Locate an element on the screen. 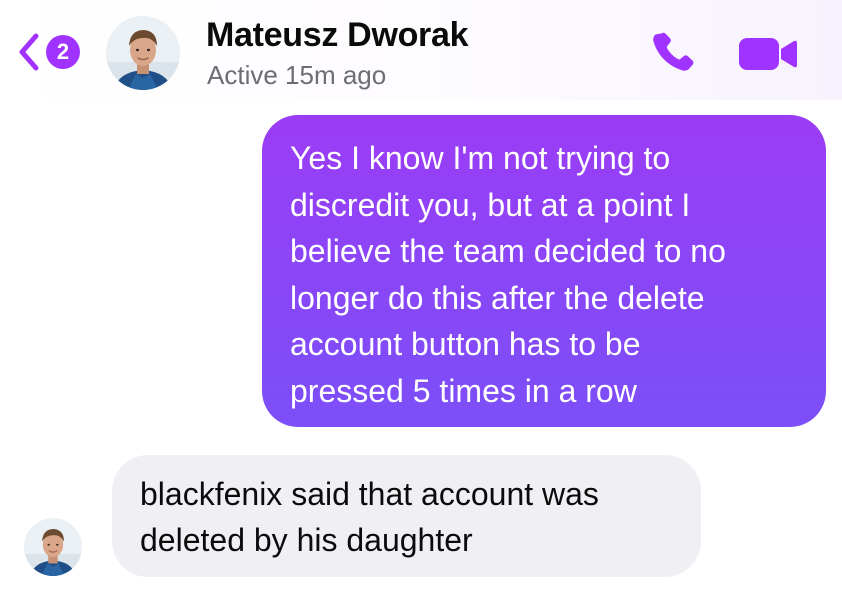 This screenshot has height=591, width=842. phone-icon is located at coordinates (673, 51).